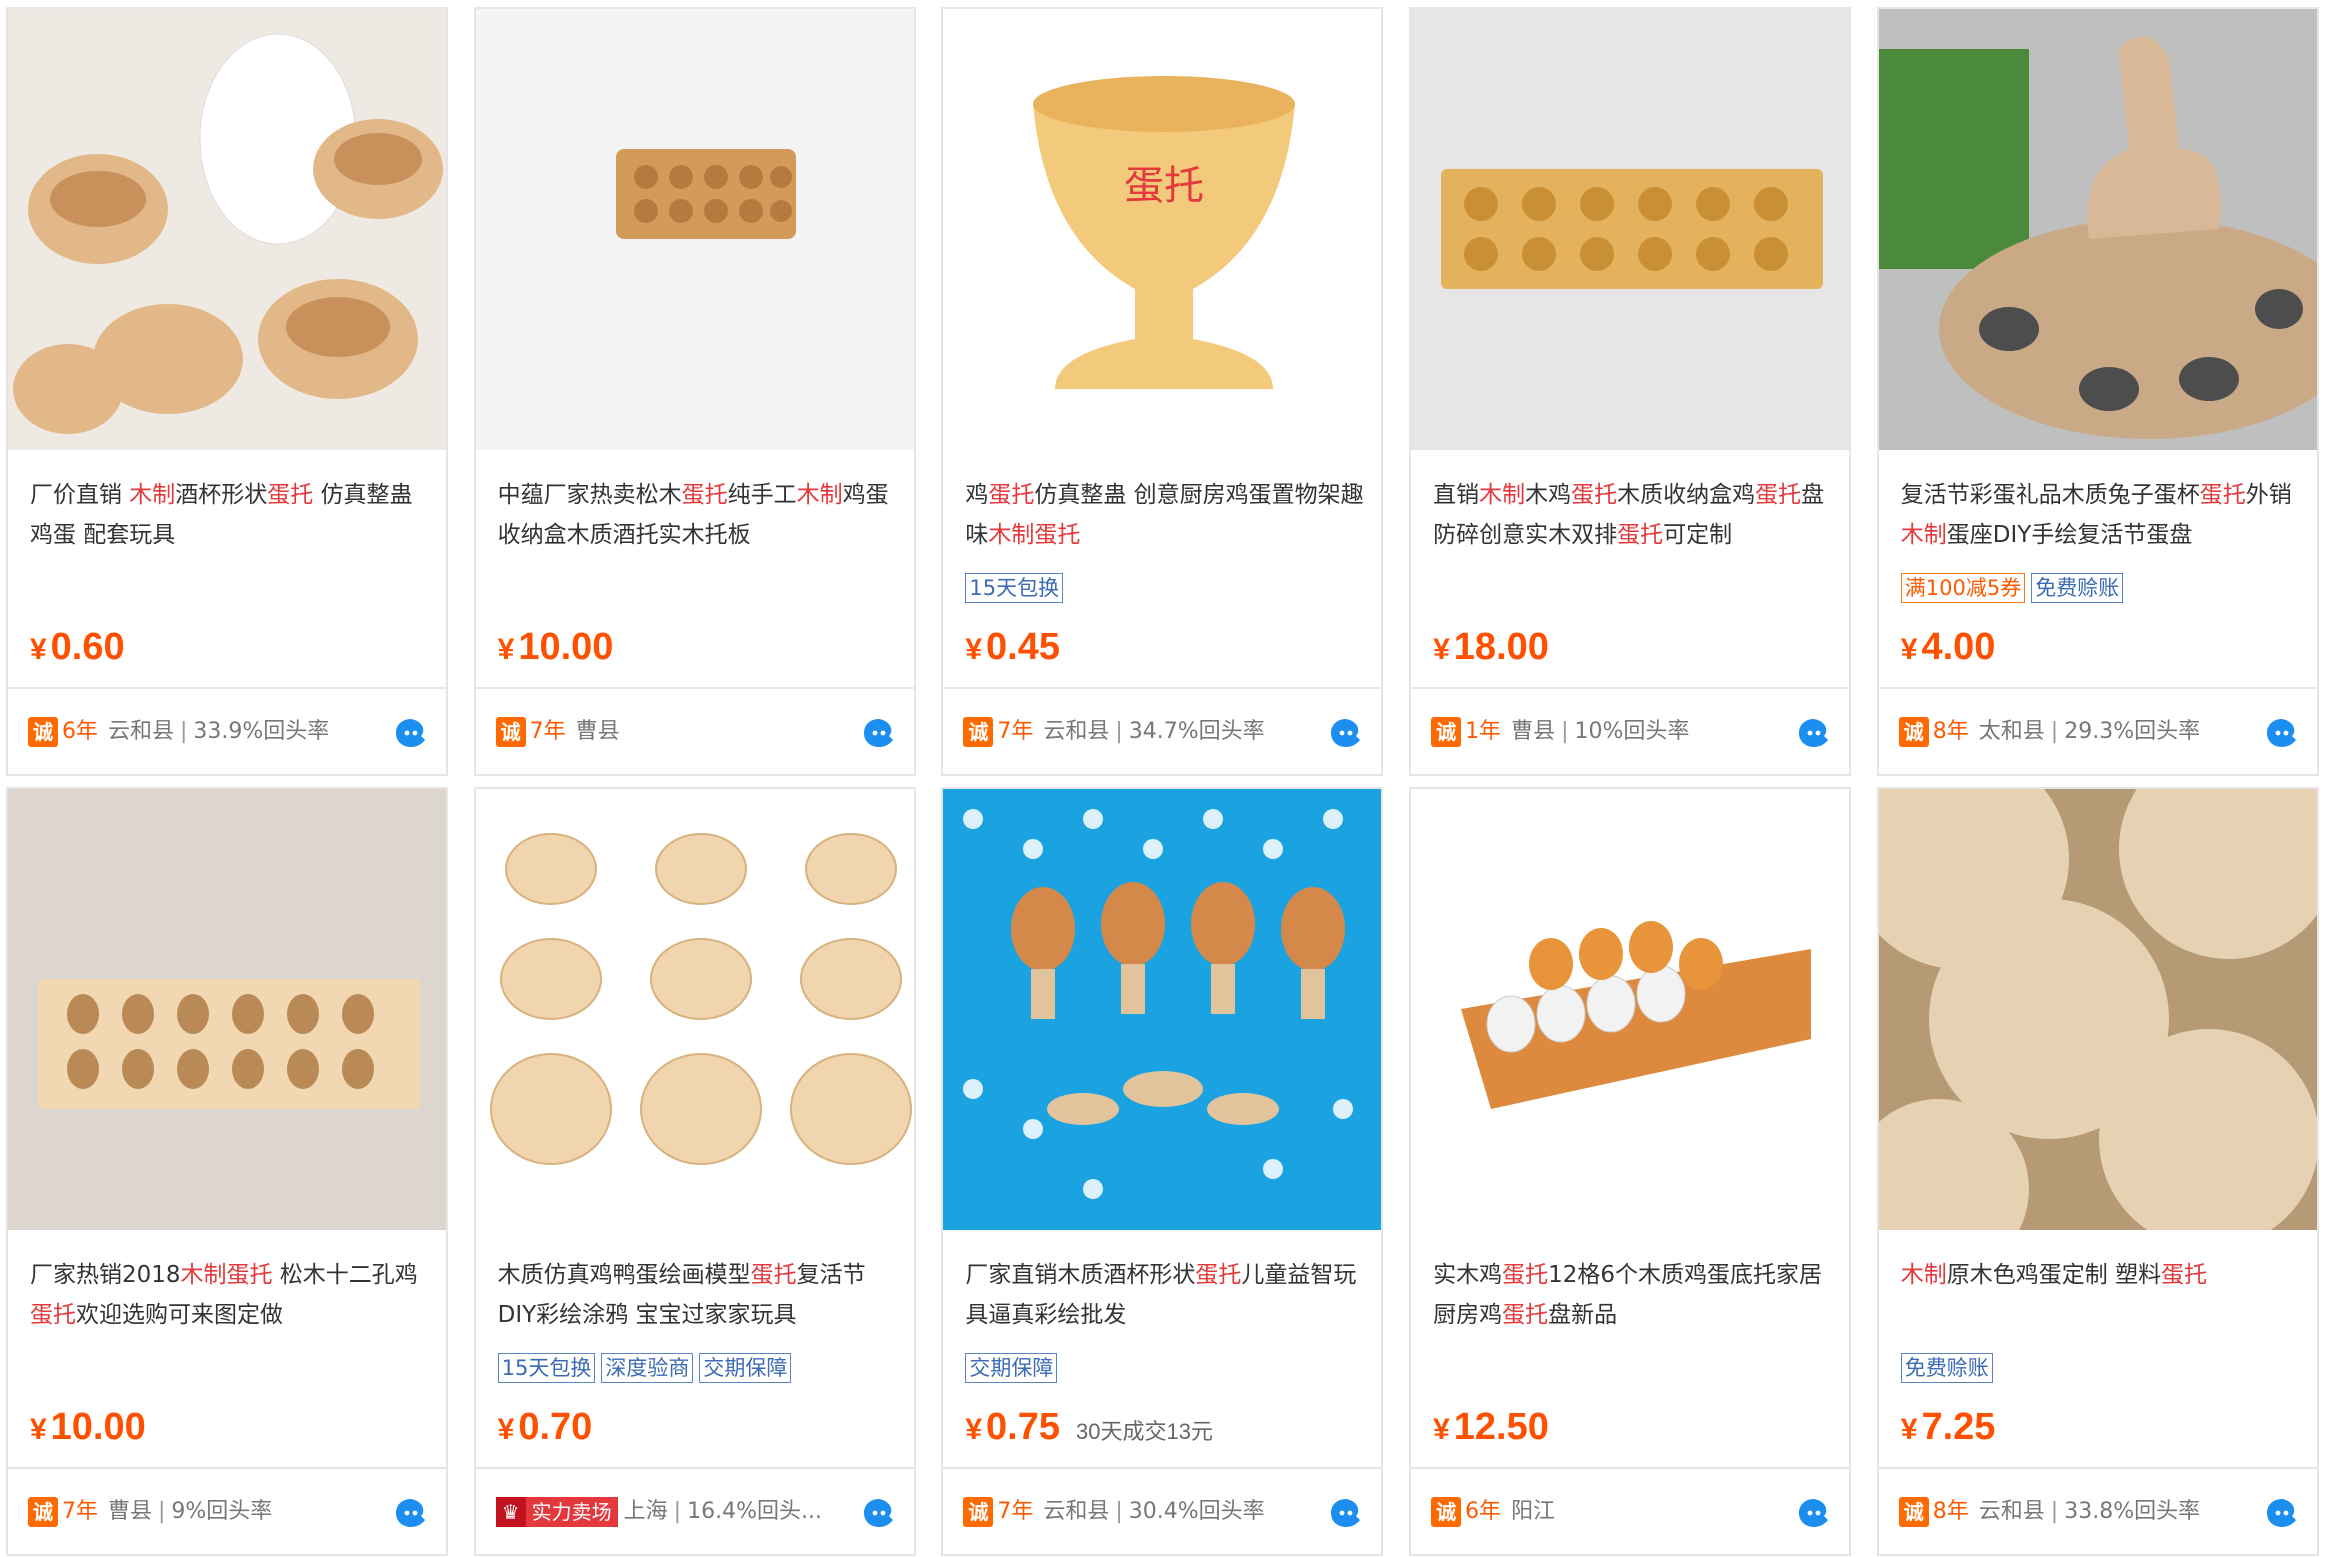 The height and width of the screenshot is (1557, 2328). Describe the element at coordinates (230, 515) in the screenshot. I see `product-title: 厂价直销 木制酒杯形状蛋托 仿真整蛊鸡蛋 配套玩具` at that location.